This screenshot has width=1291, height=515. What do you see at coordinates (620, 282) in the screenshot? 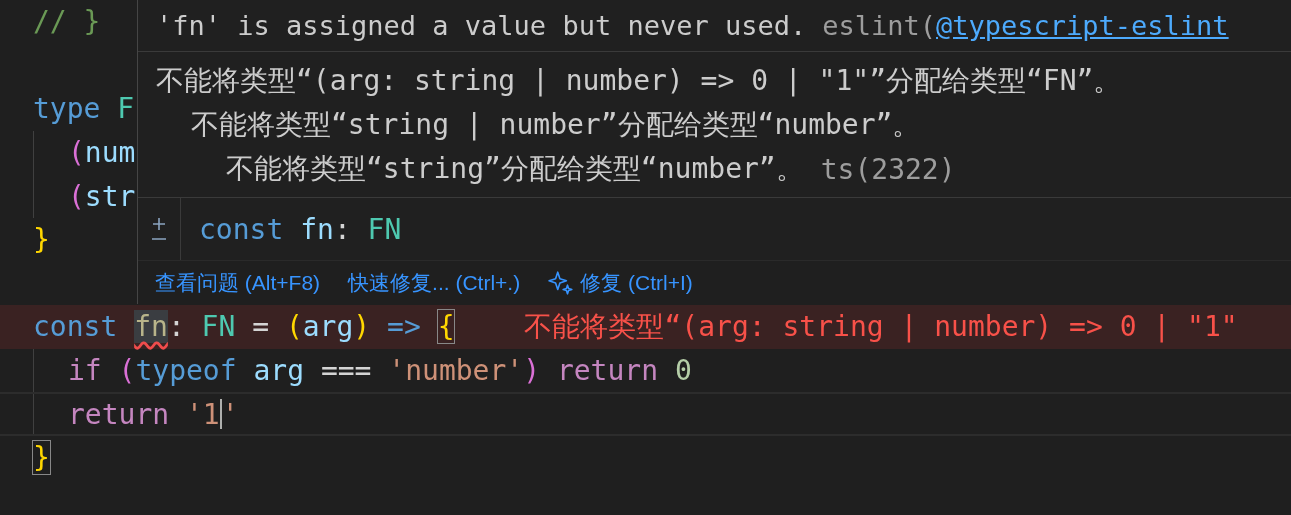
I see `fix-link: 修复 (Ctrl+I)` at bounding box center [620, 282].